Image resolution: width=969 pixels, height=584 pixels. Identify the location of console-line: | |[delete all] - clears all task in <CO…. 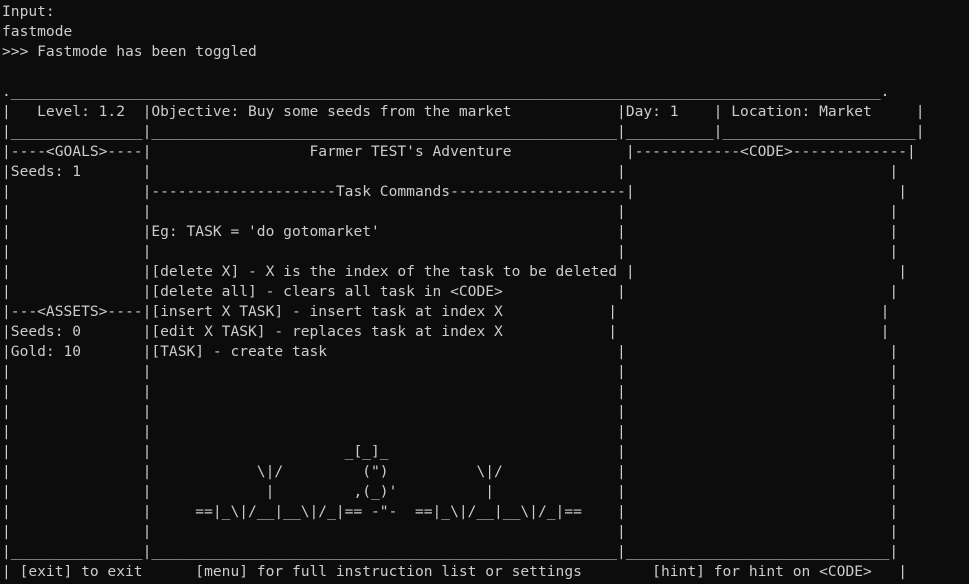
(450, 291).